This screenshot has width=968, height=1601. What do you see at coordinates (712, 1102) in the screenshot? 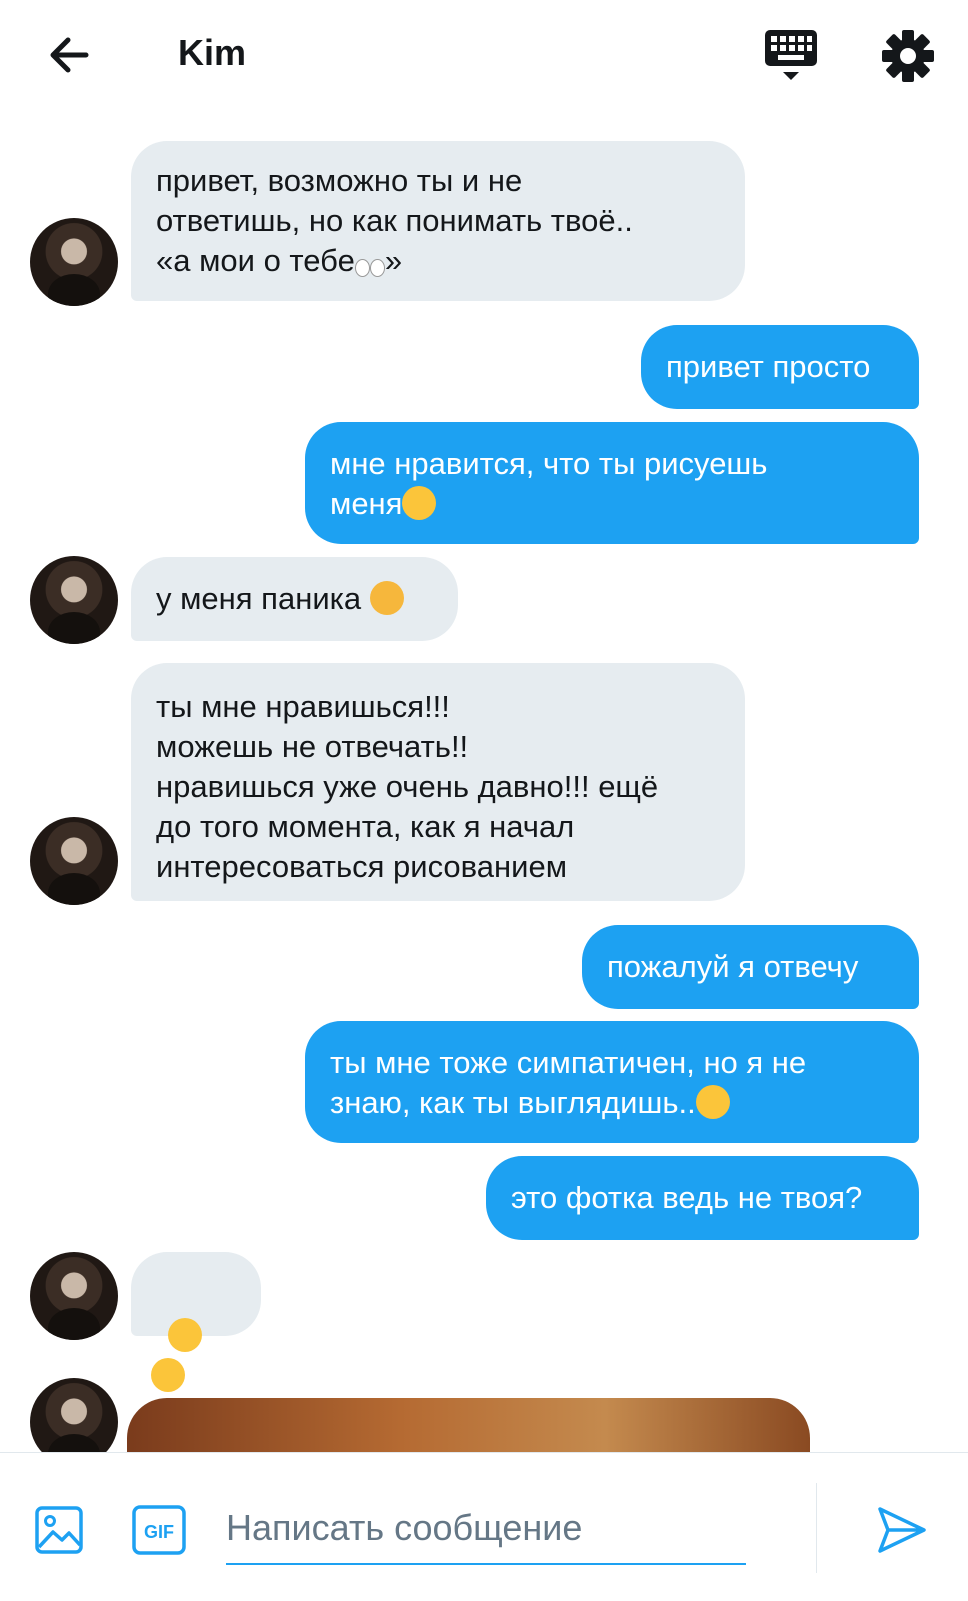
I see `expressionless-face-emoji-icon` at bounding box center [712, 1102].